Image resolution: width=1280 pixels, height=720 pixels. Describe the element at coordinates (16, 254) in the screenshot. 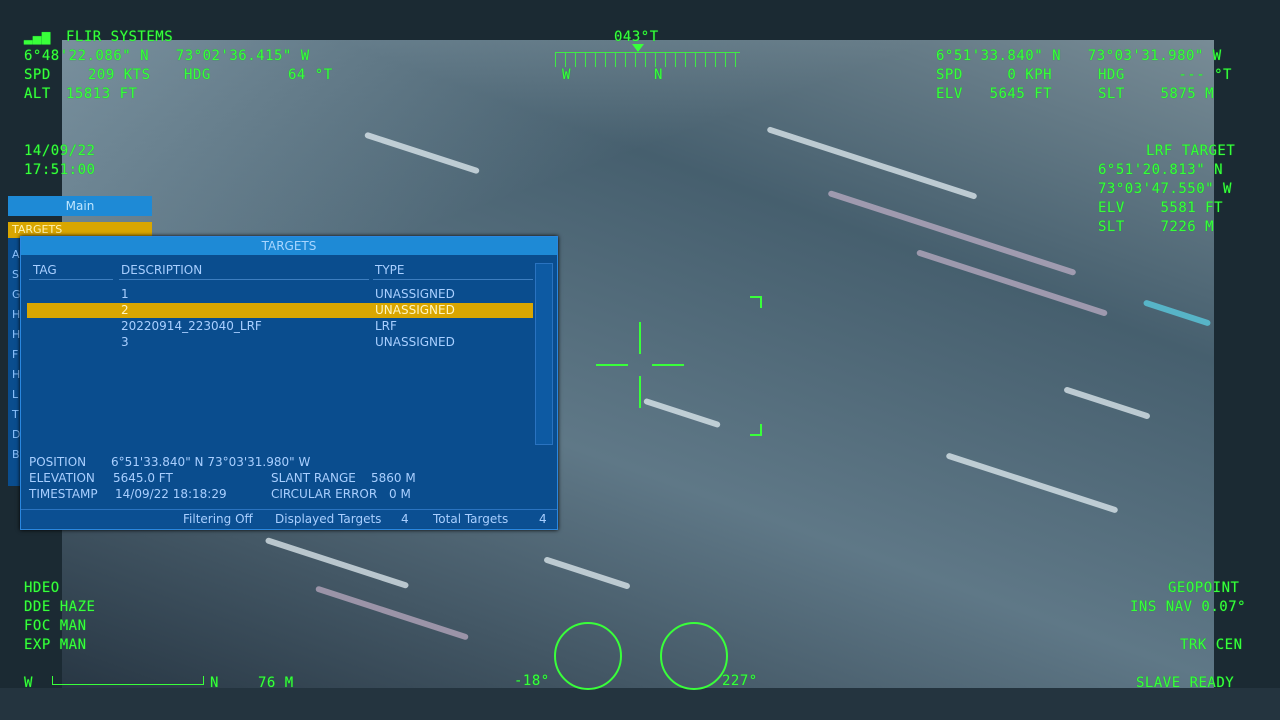

I see `side-menu-item: A` at that location.